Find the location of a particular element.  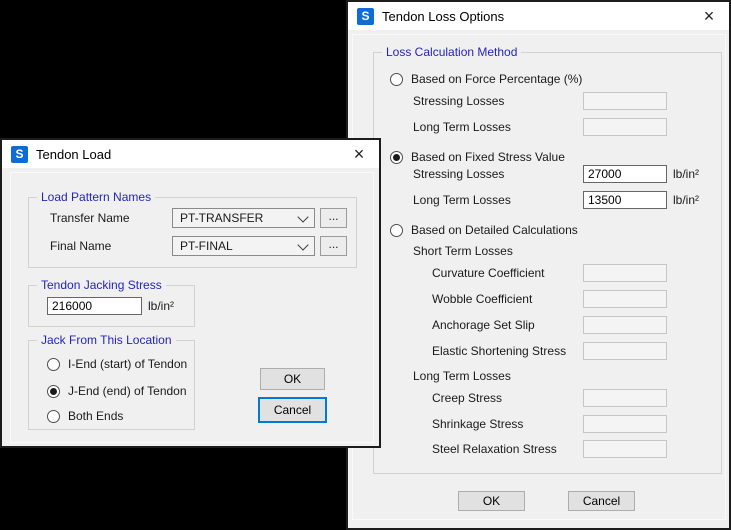

wobble-coefficient-row: Wobble Coefficient is located at coordinates (549, 299).